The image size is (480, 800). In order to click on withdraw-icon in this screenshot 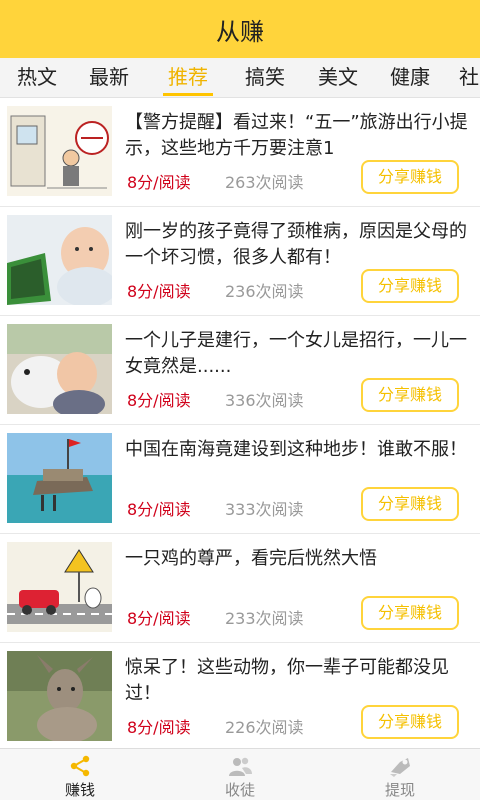, I will do `click(400, 767)`.